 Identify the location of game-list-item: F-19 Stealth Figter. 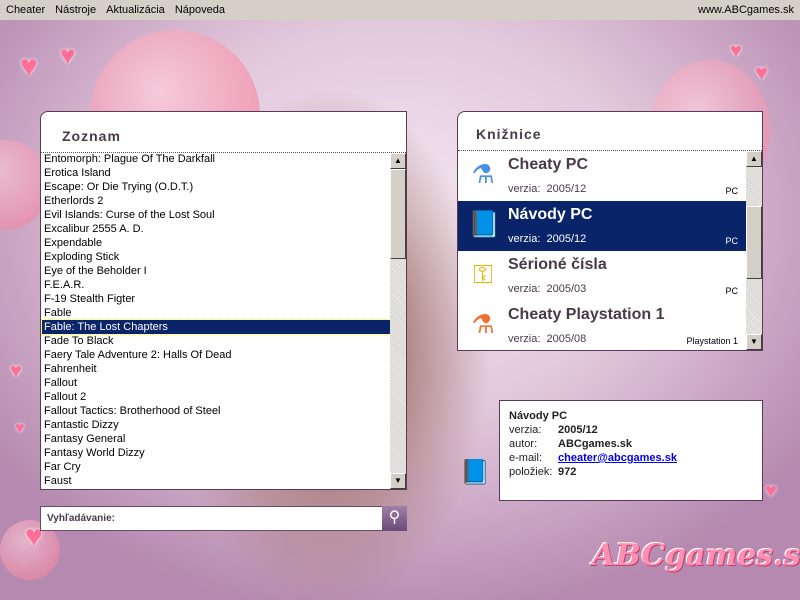
(216, 299).